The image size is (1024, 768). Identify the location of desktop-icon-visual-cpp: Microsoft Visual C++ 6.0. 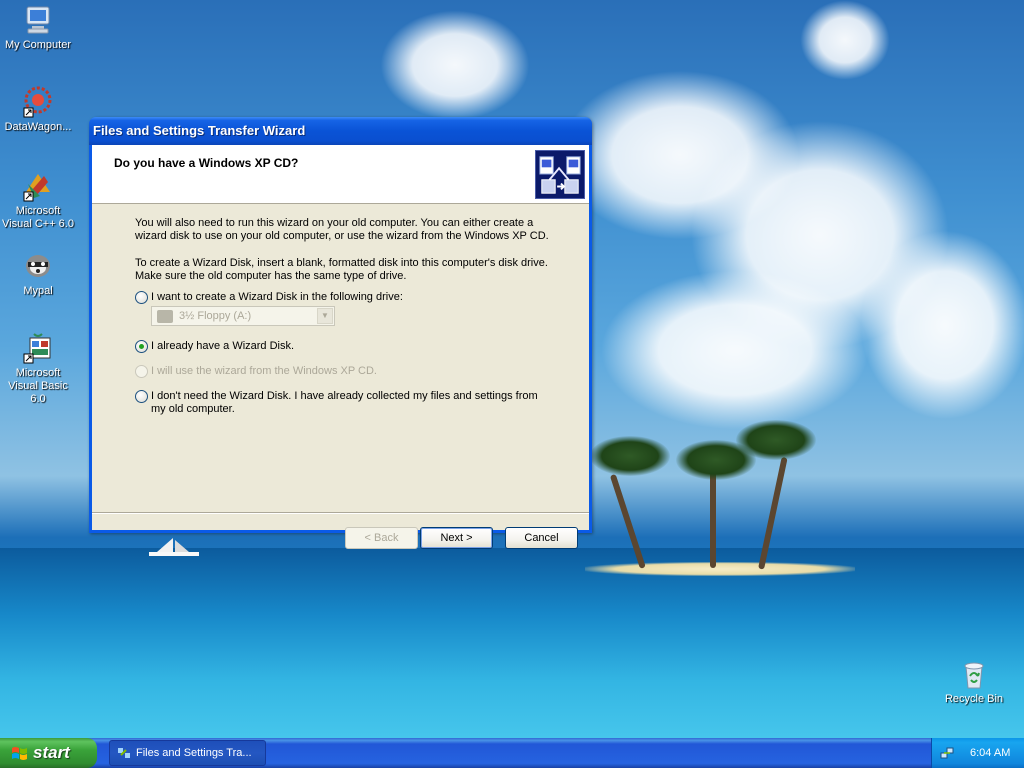
(38, 200).